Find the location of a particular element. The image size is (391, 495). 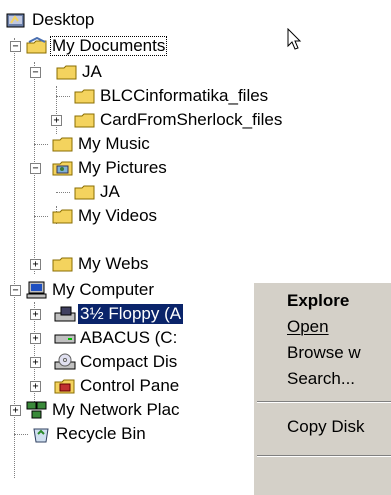

tree-label: My Videos is located at coordinates (118, 215).